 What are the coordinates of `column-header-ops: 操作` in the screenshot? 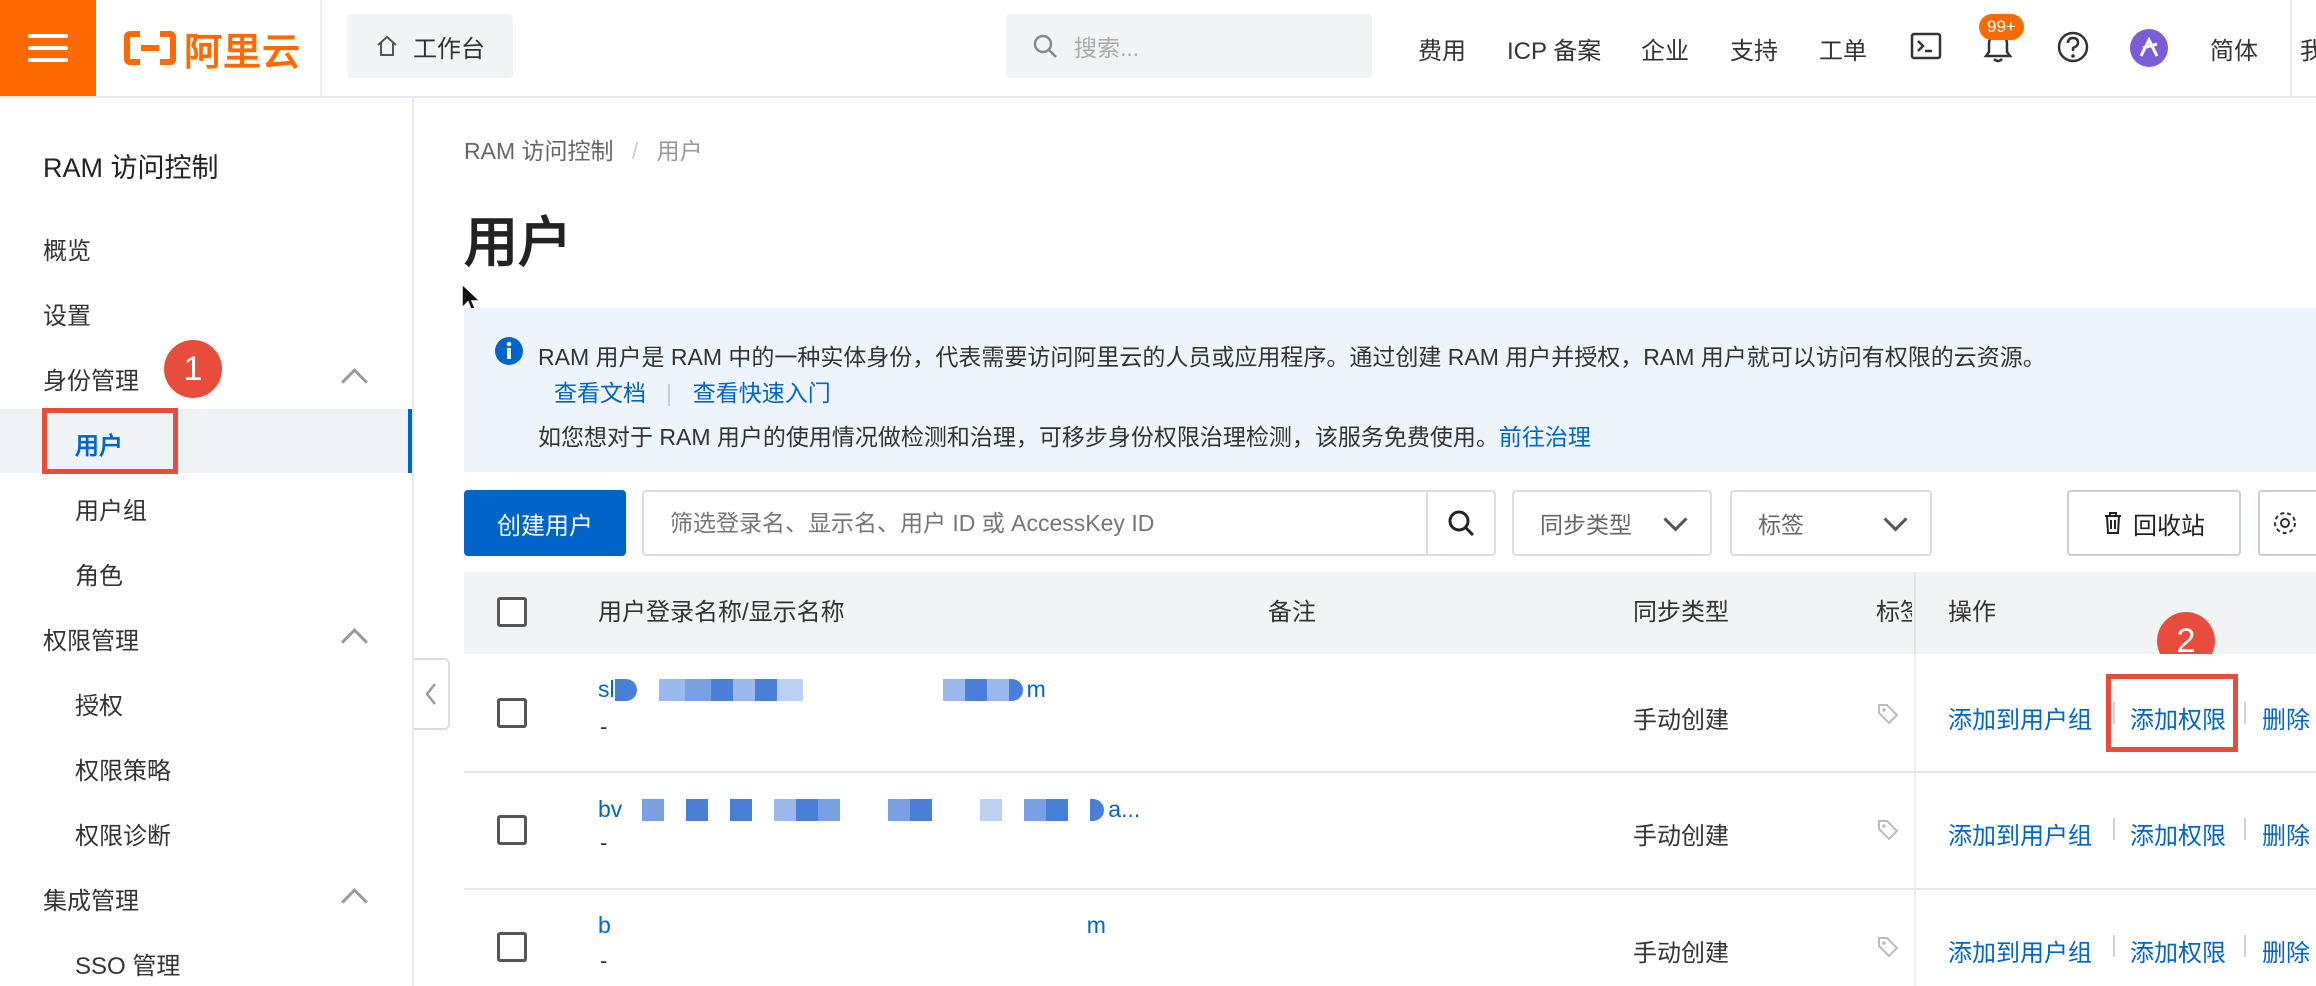 It's located at (1972, 612).